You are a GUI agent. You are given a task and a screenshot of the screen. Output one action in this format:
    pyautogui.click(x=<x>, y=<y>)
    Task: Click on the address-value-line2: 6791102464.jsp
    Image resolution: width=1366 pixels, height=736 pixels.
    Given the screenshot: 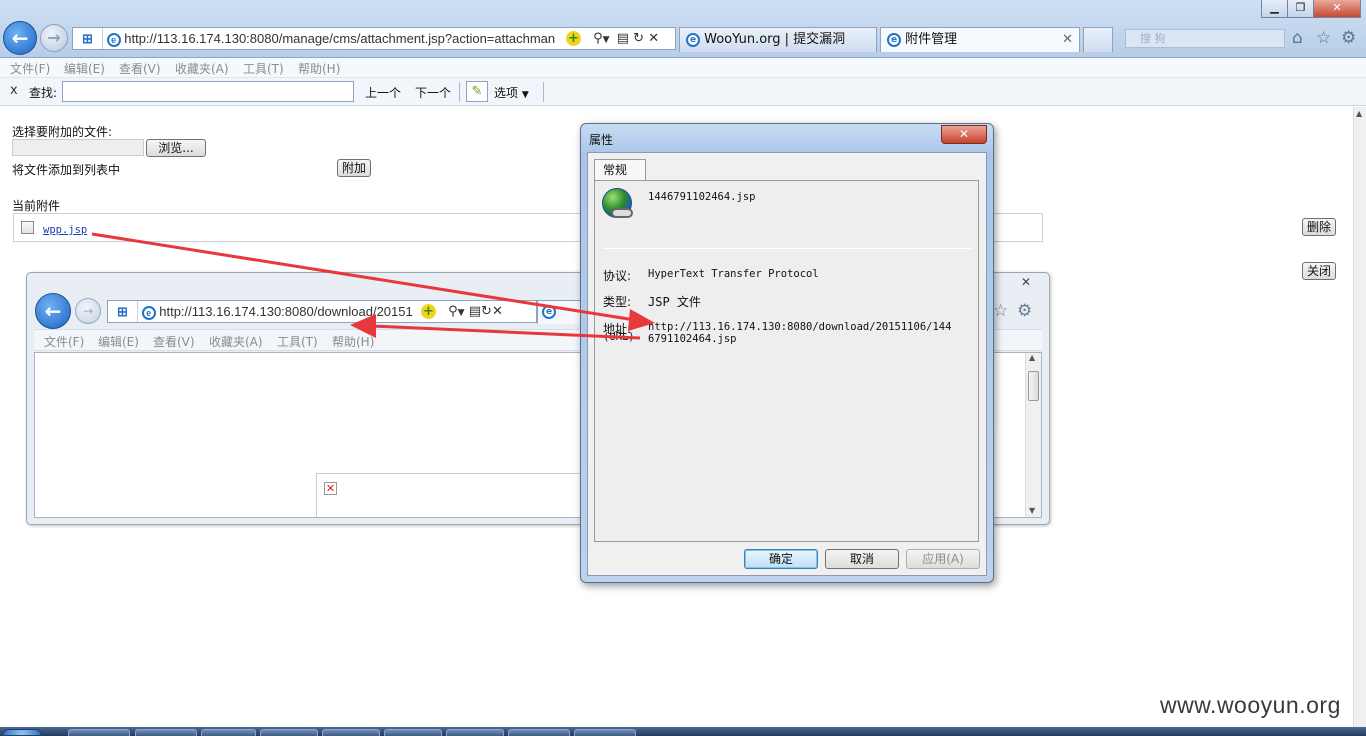 What is the action you would take?
    pyautogui.click(x=692, y=339)
    